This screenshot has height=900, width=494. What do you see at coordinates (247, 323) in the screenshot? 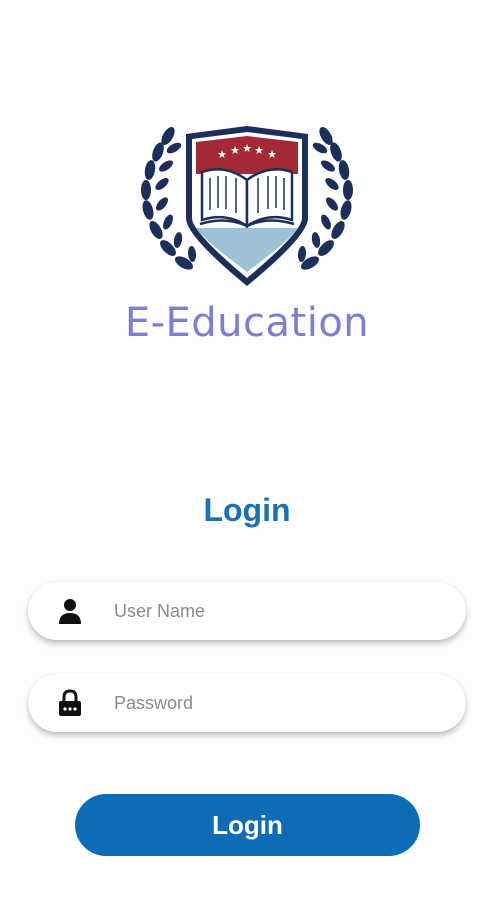
I see `brand-name: E-Education` at bounding box center [247, 323].